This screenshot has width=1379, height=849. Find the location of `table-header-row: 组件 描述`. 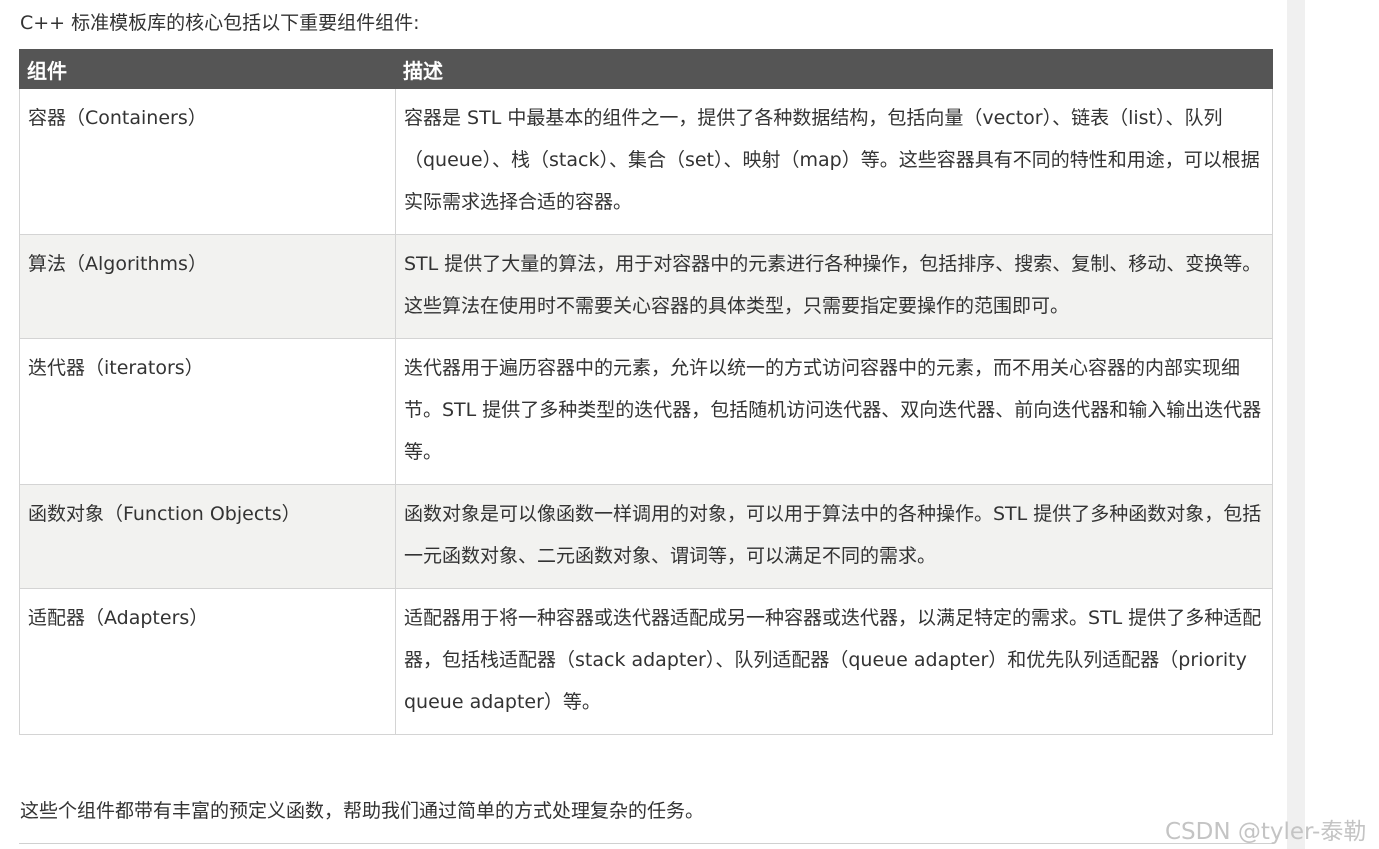

table-header-row: 组件 描述 is located at coordinates (646, 69).